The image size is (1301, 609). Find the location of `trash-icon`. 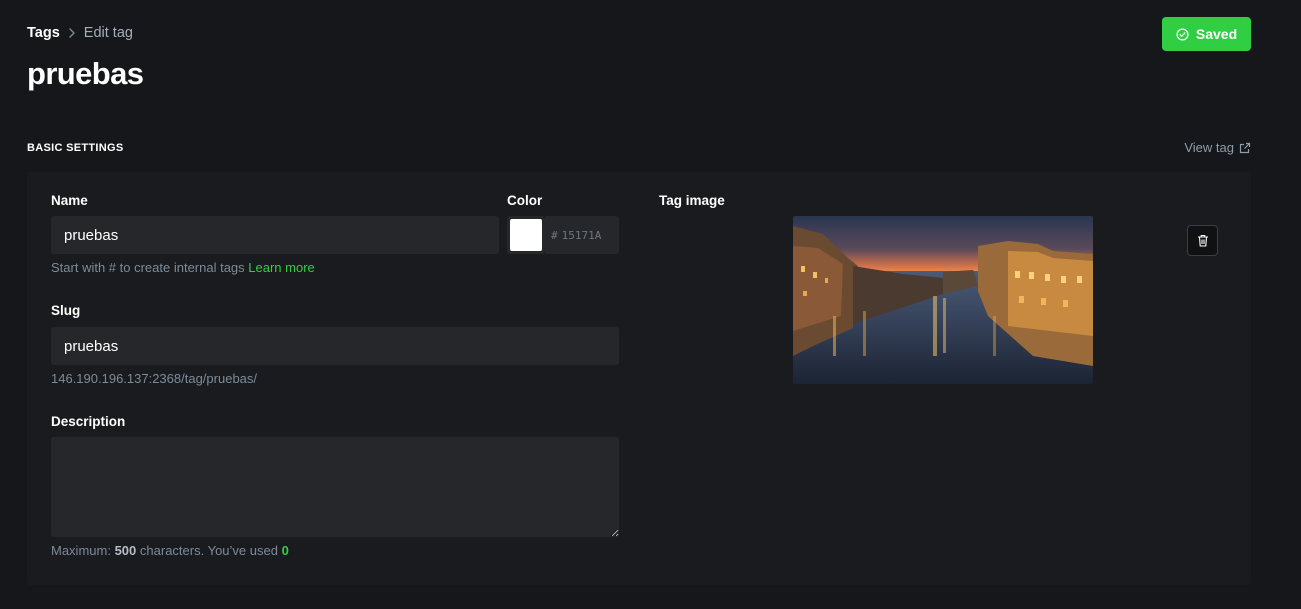

trash-icon is located at coordinates (1203, 240).